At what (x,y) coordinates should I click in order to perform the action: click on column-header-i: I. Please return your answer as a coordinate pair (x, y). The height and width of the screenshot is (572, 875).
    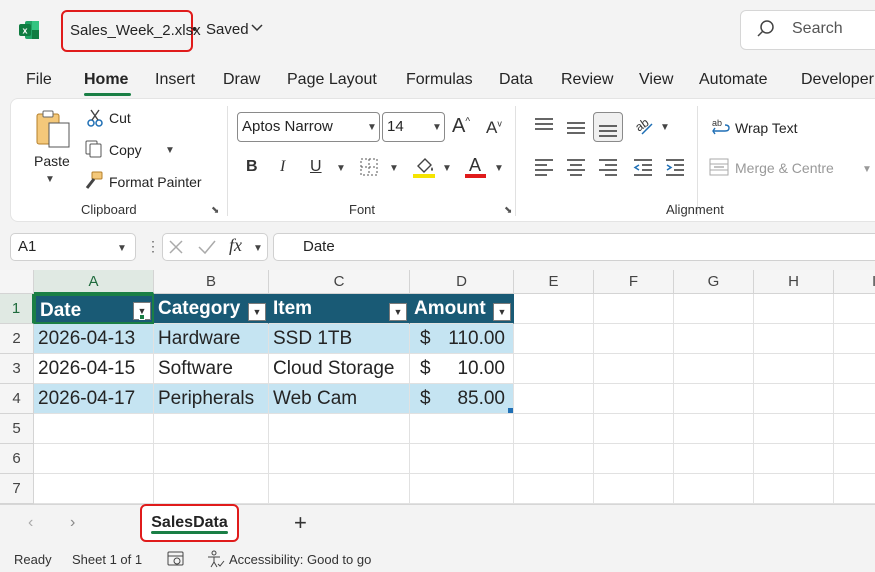
    Looking at the image, I should click on (854, 282).